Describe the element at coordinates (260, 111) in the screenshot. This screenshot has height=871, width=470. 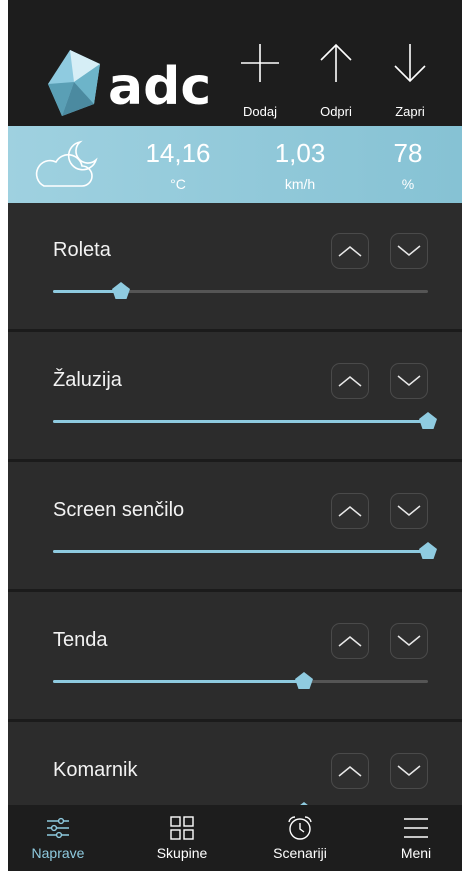
I see `add-button-label: Dodaj` at that location.